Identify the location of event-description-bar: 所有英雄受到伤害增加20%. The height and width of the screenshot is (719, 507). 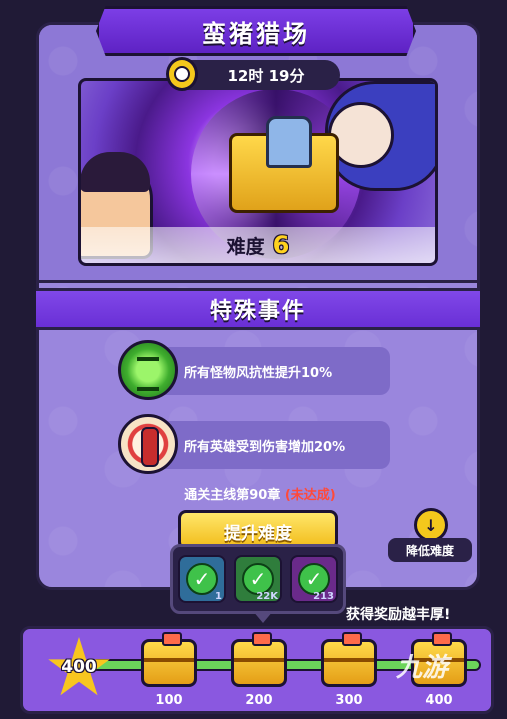
(269, 445).